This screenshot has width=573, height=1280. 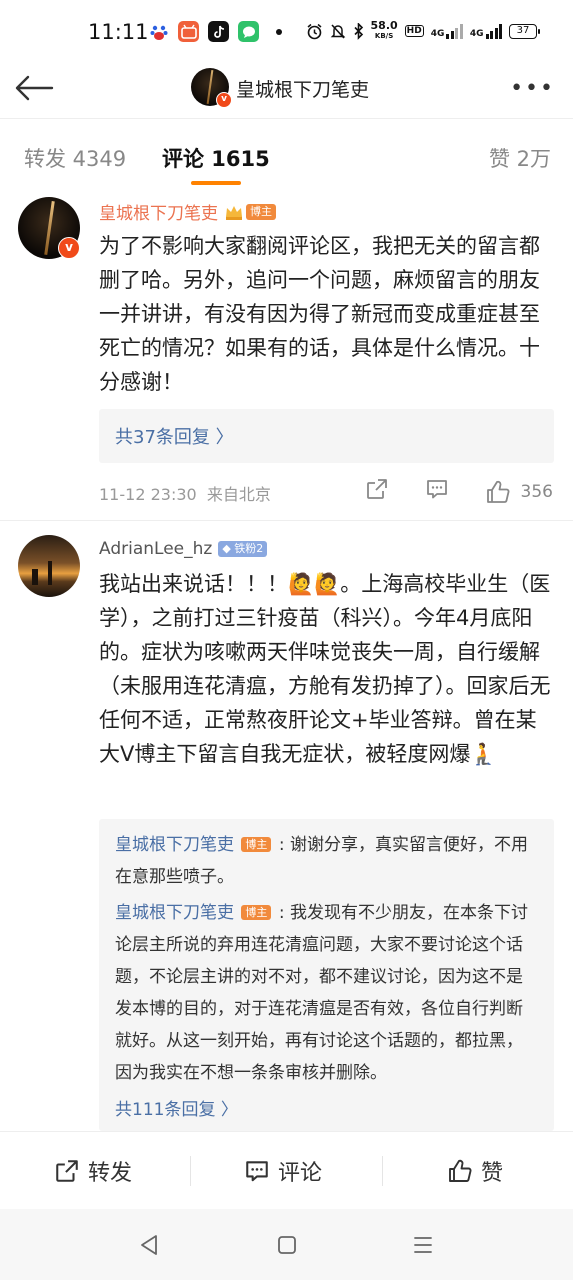 What do you see at coordinates (286, 154) in the screenshot?
I see `tab-bar: 转发 4349 评论 1615 赞 2万` at bounding box center [286, 154].